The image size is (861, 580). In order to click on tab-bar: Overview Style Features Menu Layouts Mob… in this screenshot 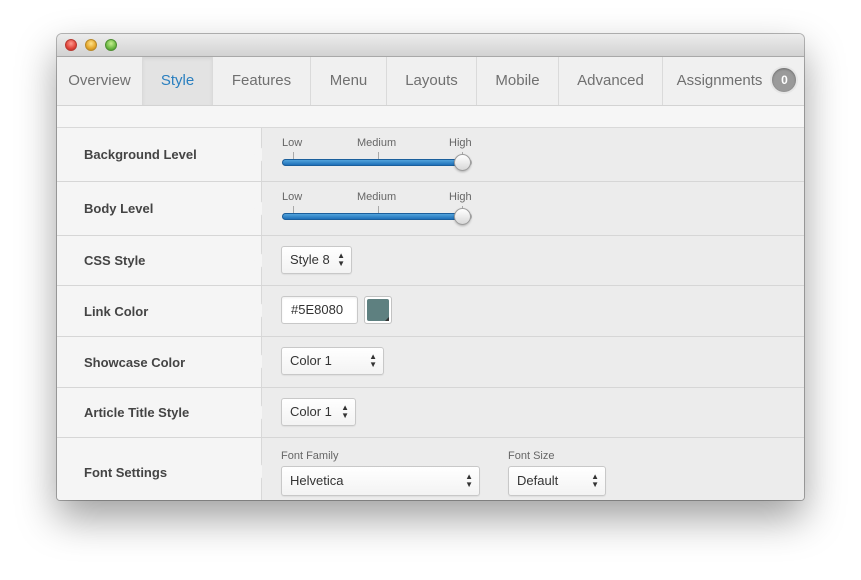, I will do `click(430, 81)`.